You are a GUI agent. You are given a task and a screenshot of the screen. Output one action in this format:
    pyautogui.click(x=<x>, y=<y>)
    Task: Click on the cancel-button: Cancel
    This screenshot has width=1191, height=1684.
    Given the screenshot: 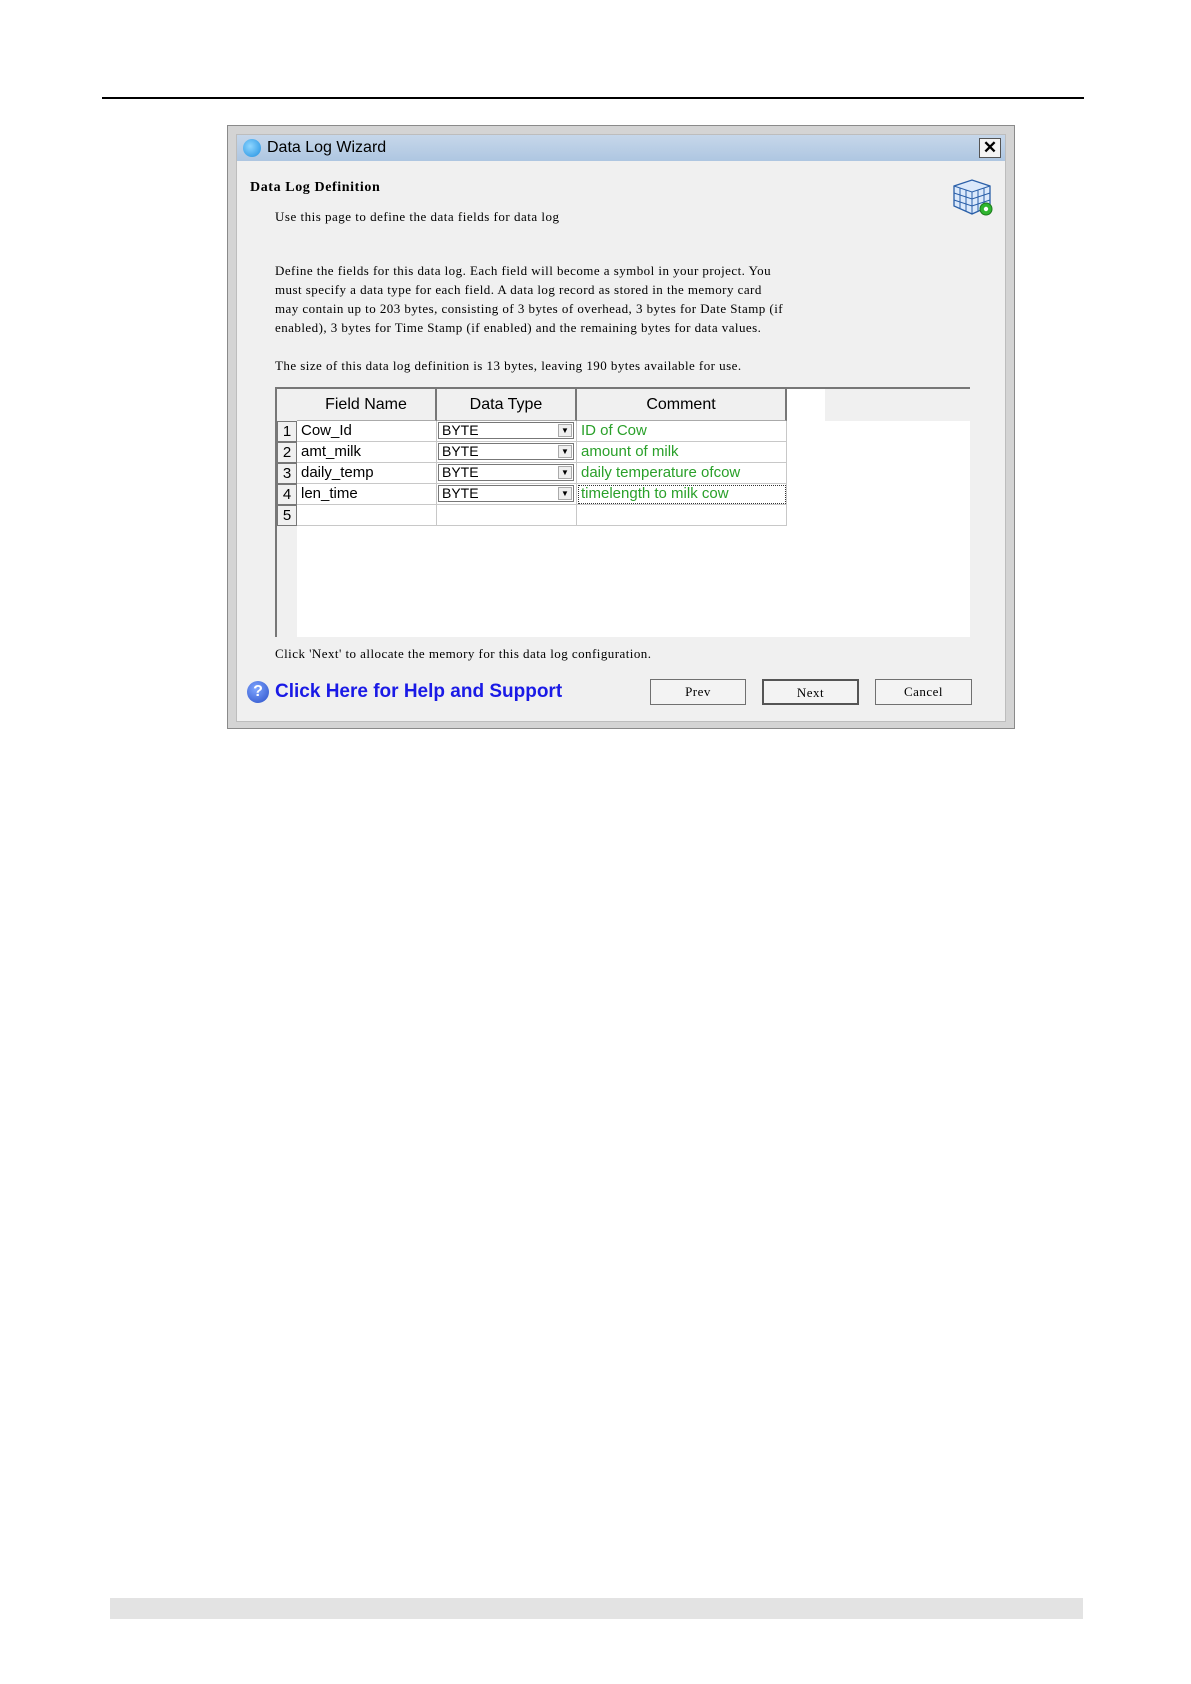 What is the action you would take?
    pyautogui.click(x=923, y=692)
    